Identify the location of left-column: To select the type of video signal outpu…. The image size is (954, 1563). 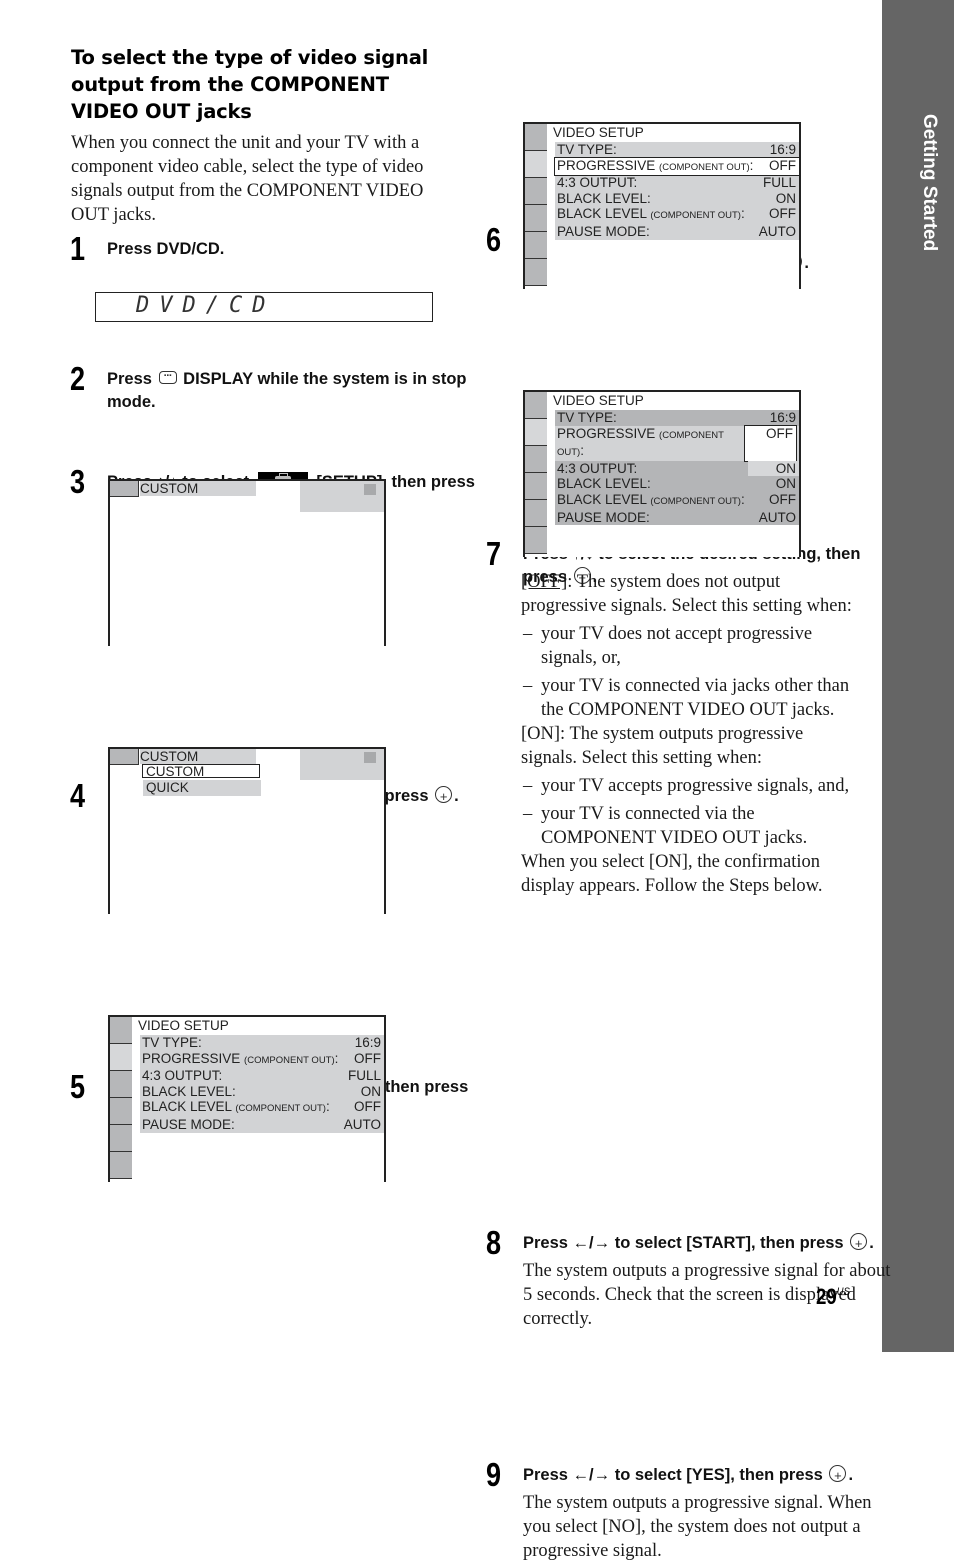
(256, 135).